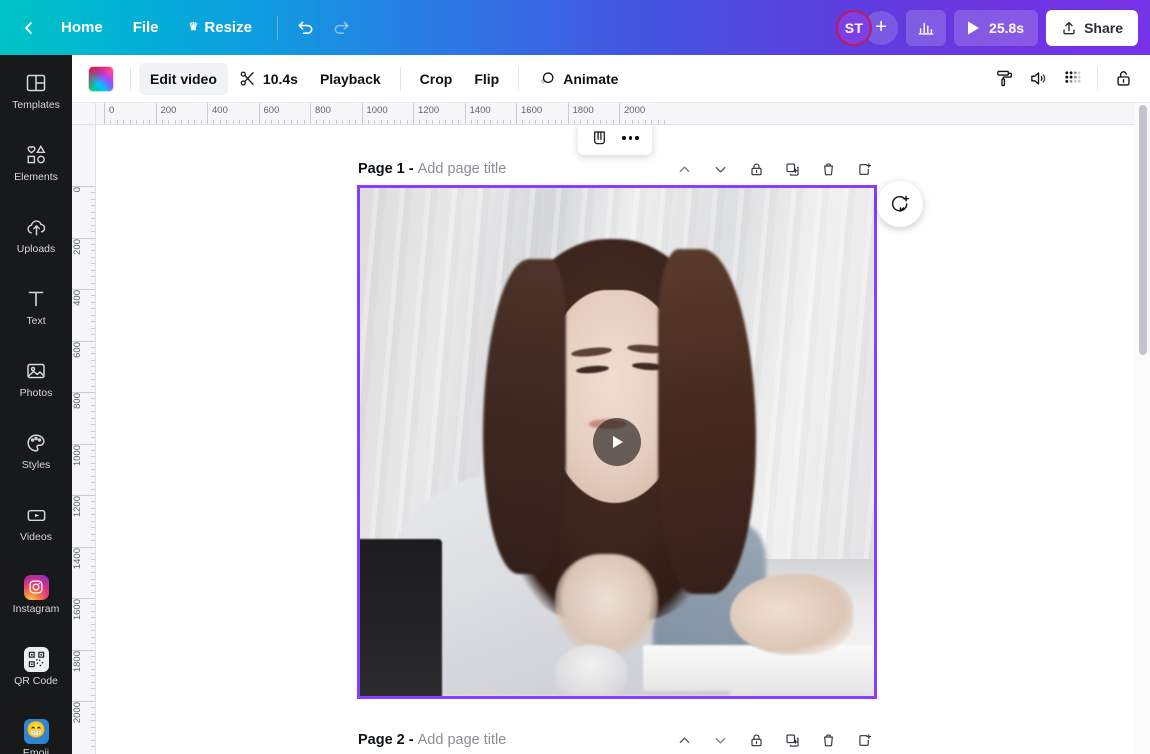 The width and height of the screenshot is (1150, 754). Describe the element at coordinates (36, 307) in the screenshot. I see `sidebar-item-text: Text` at that location.